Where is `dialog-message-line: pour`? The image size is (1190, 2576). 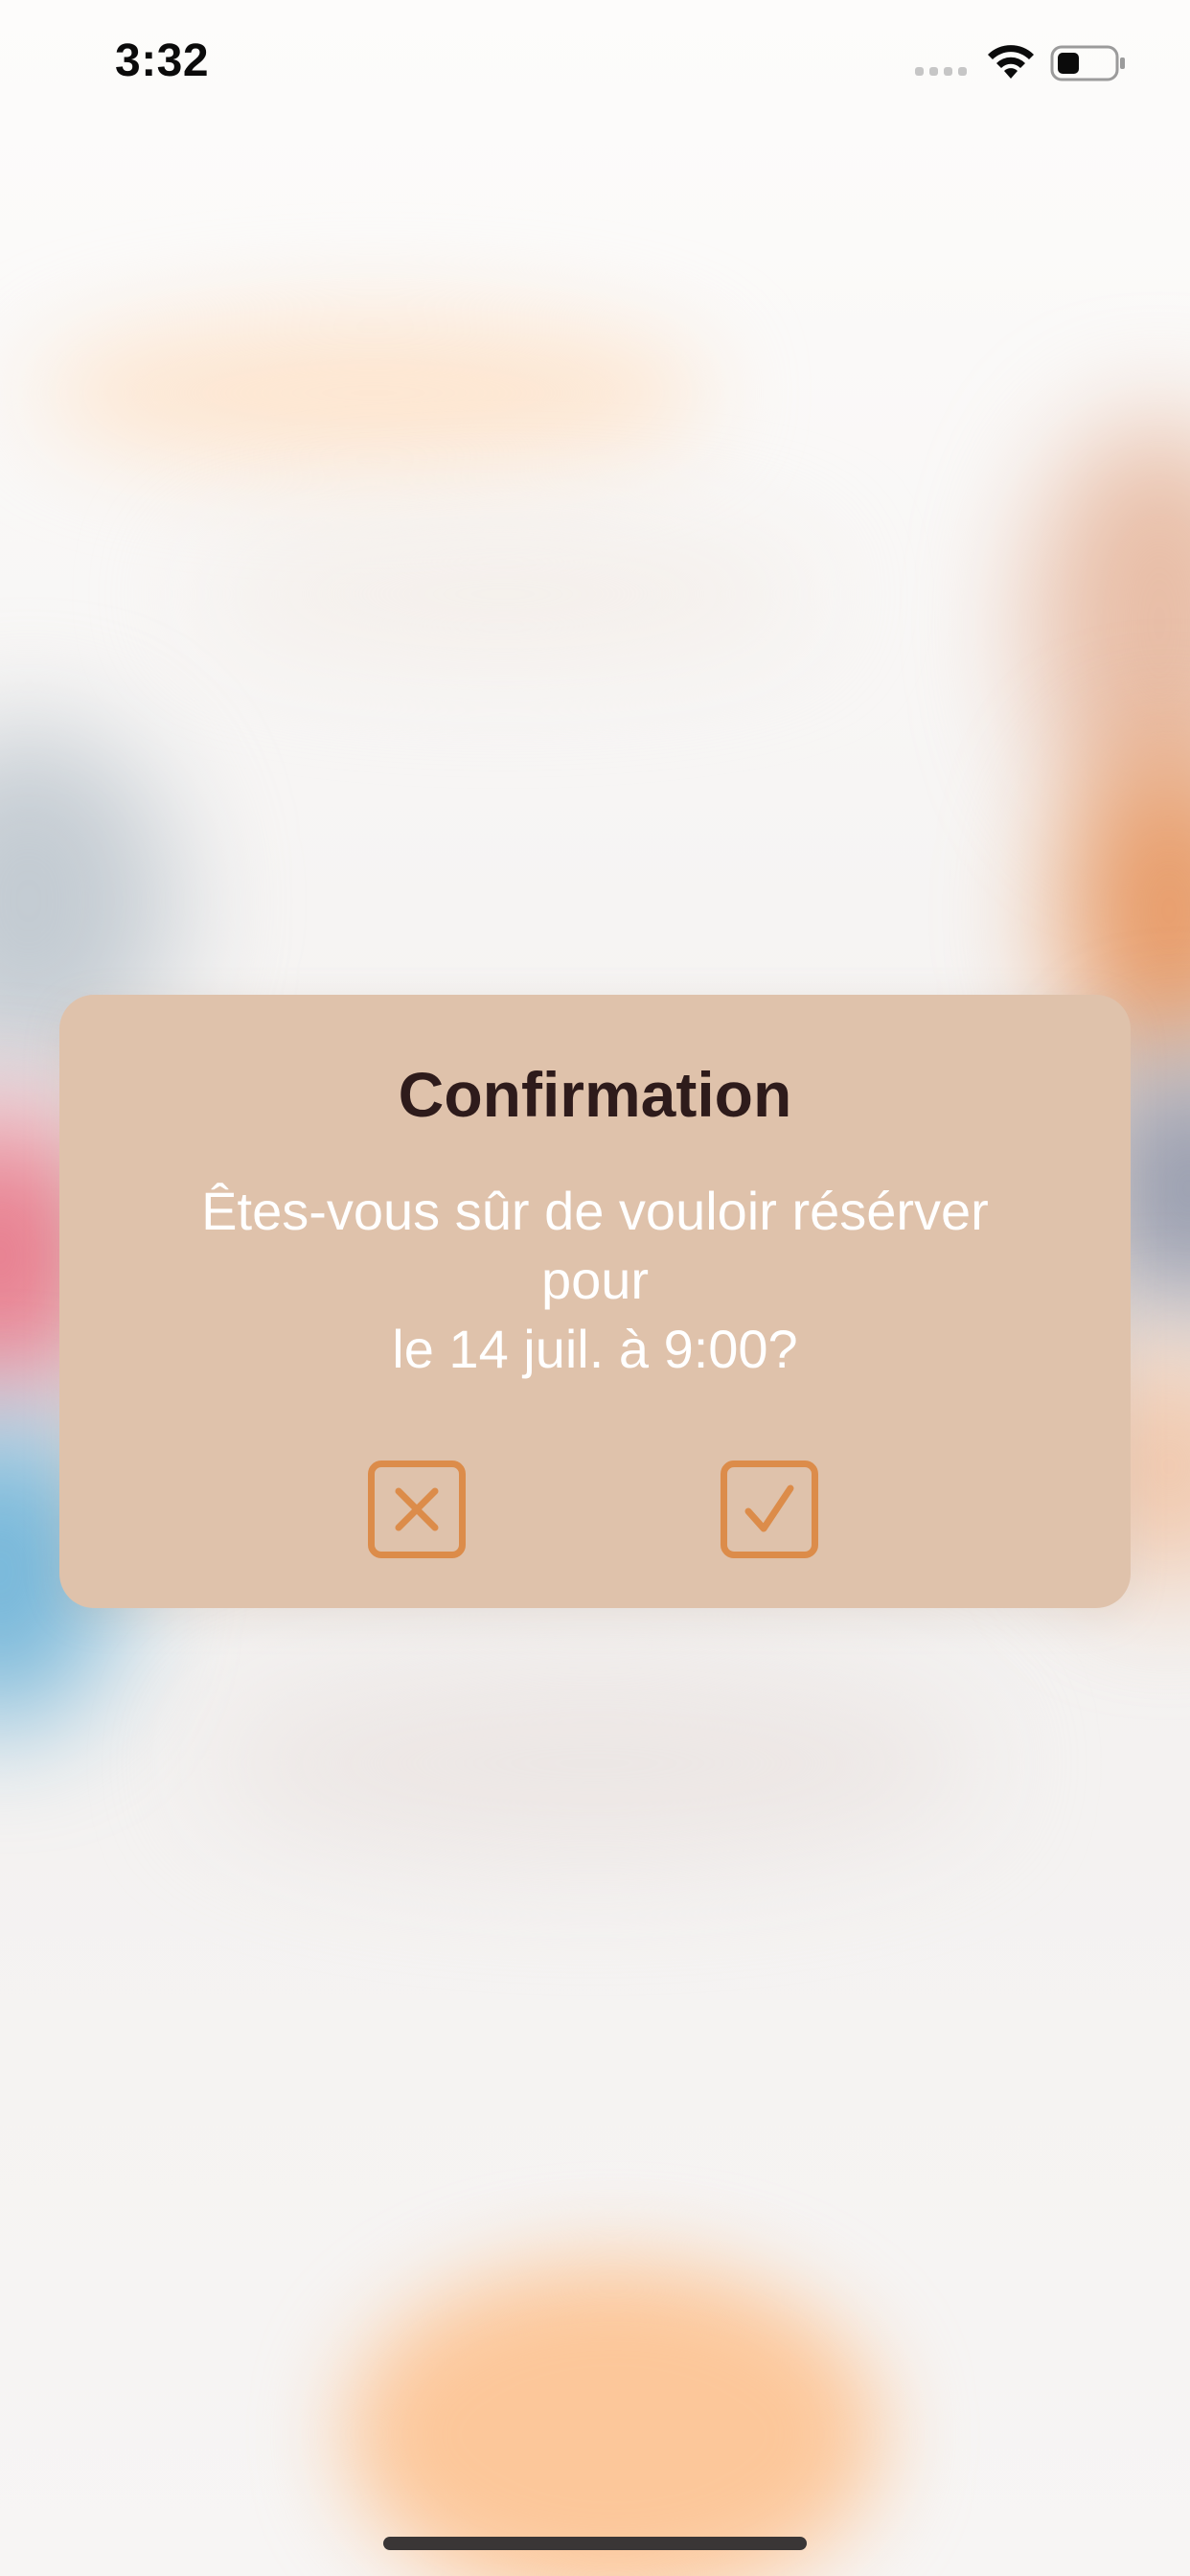
dialog-message-line: pour is located at coordinates (595, 1280).